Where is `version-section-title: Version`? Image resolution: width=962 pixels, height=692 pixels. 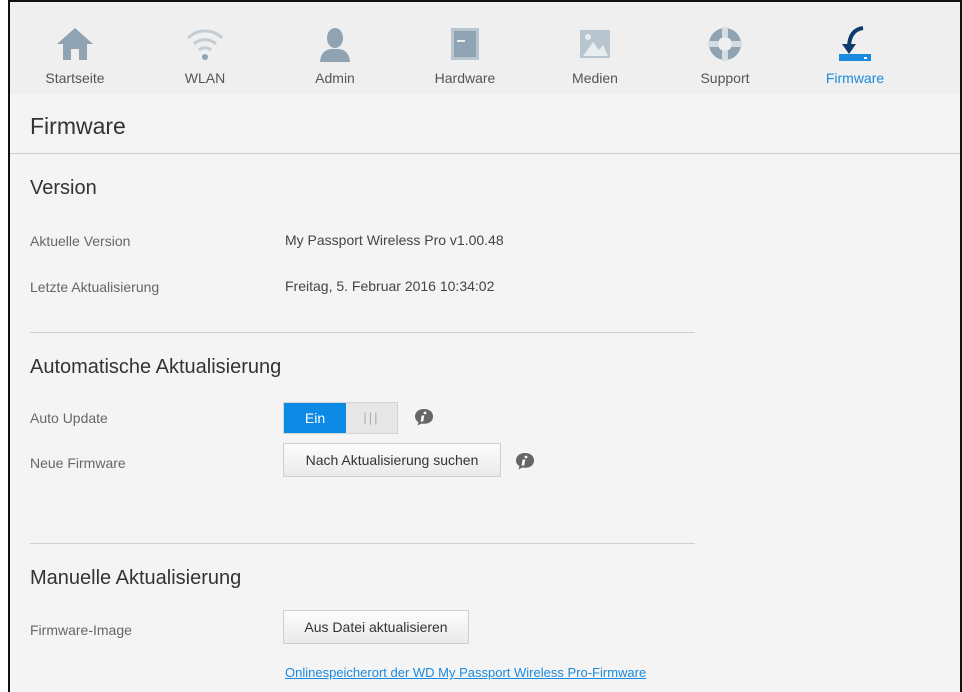 version-section-title: Version is located at coordinates (63, 188).